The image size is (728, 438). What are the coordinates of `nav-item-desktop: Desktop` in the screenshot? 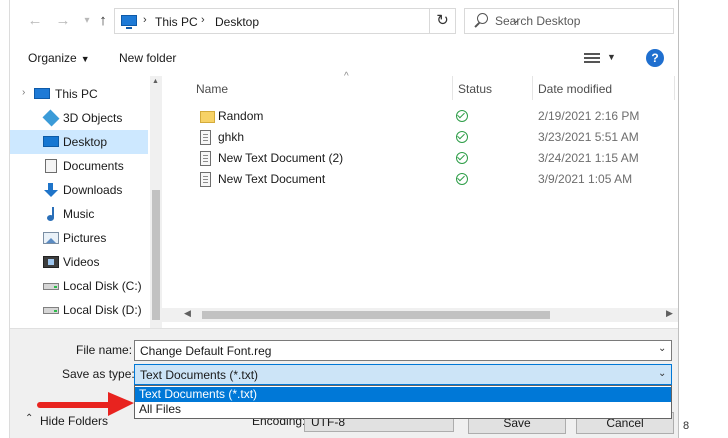 It's located at (79, 142).